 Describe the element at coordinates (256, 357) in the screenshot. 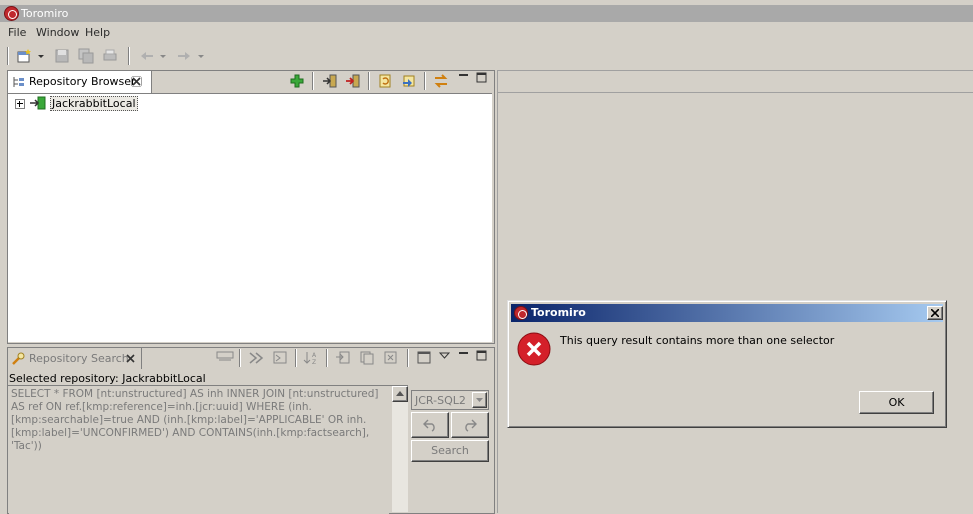

I see `execute-icon` at that location.